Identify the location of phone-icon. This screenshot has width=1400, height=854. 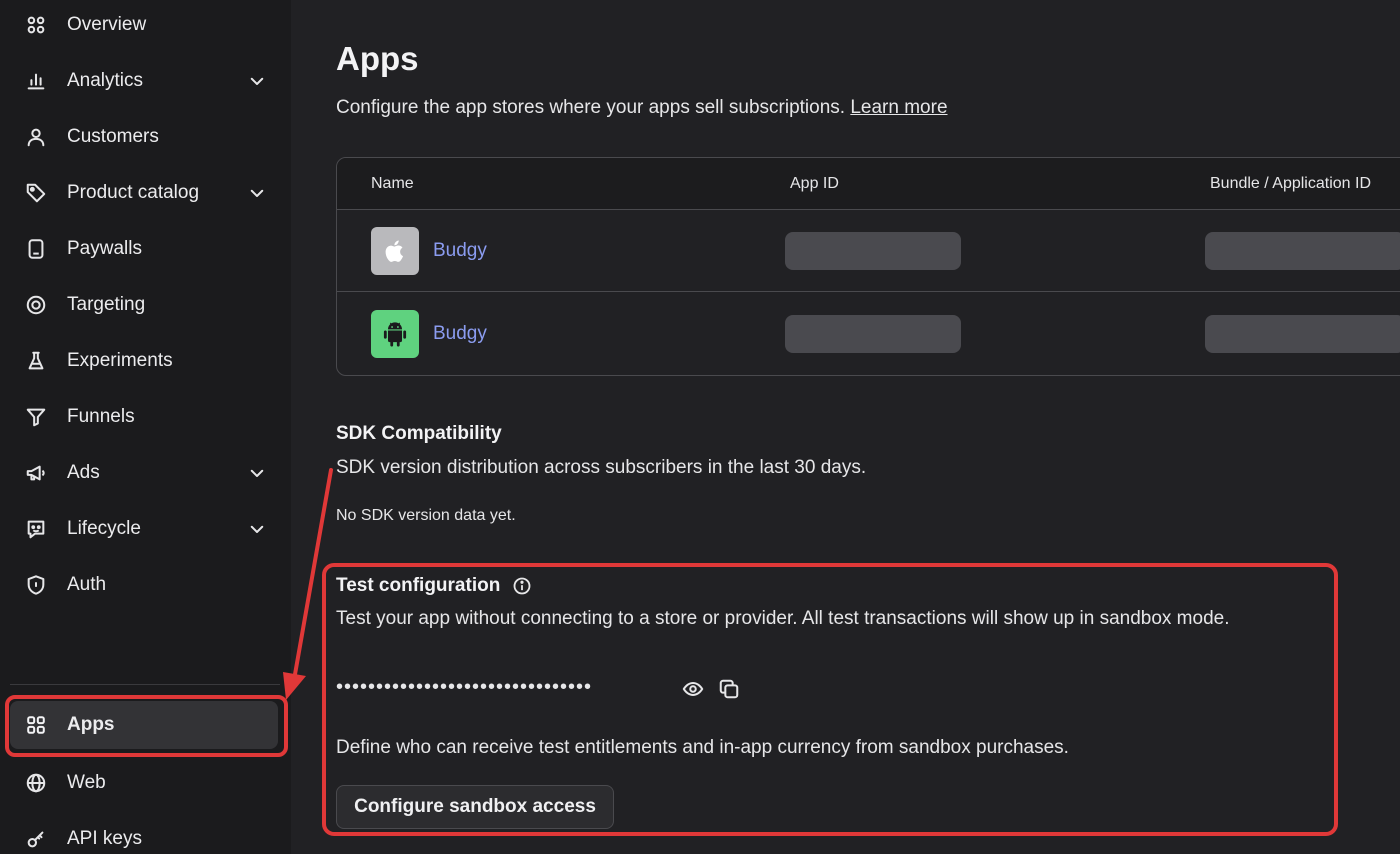
(36, 249).